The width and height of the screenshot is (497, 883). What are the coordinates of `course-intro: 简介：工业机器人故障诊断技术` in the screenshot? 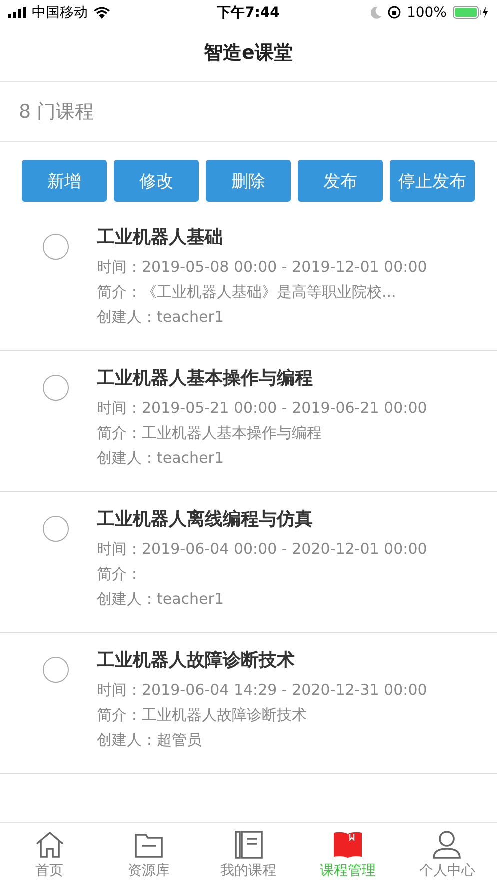 It's located at (202, 715).